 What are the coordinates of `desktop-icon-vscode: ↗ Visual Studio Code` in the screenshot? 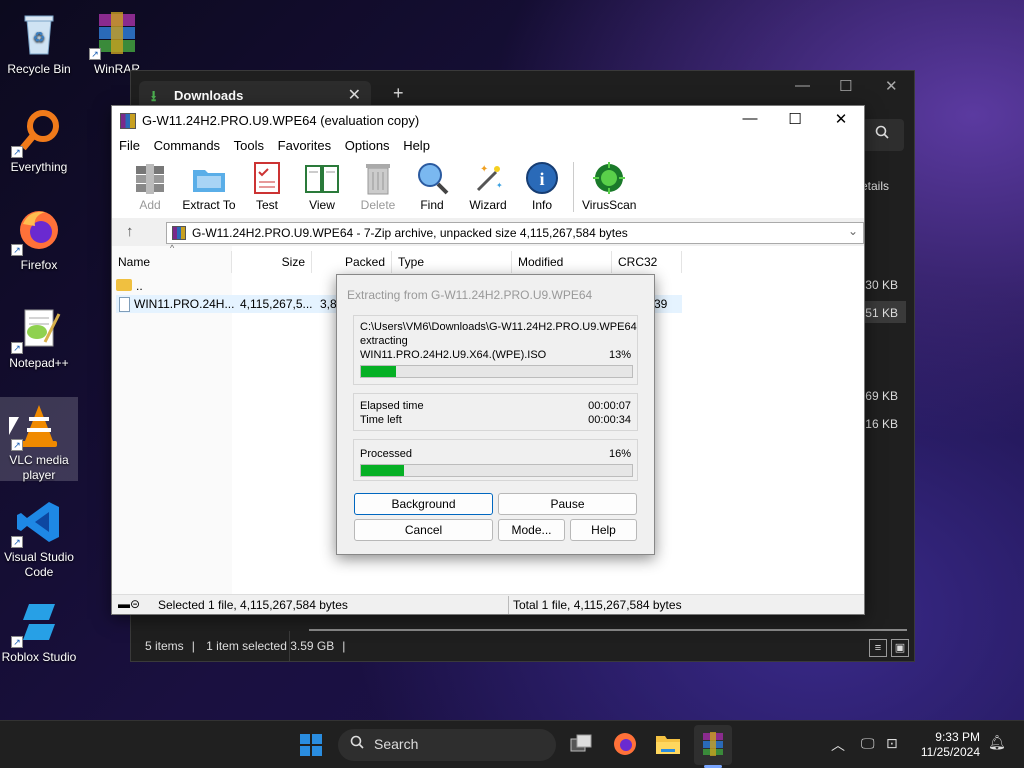 It's located at (39, 537).